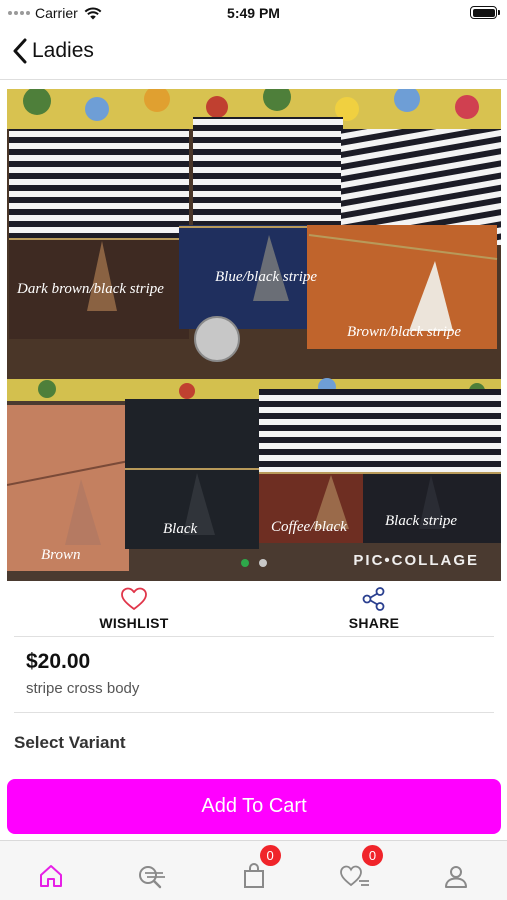  Describe the element at coordinates (134, 599) in the screenshot. I see `heart-icon` at that location.